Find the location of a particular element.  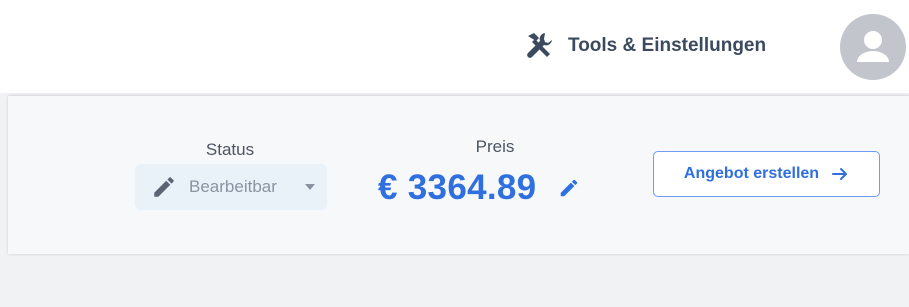

create-offer-button: Angebot erstellen is located at coordinates (766, 174).